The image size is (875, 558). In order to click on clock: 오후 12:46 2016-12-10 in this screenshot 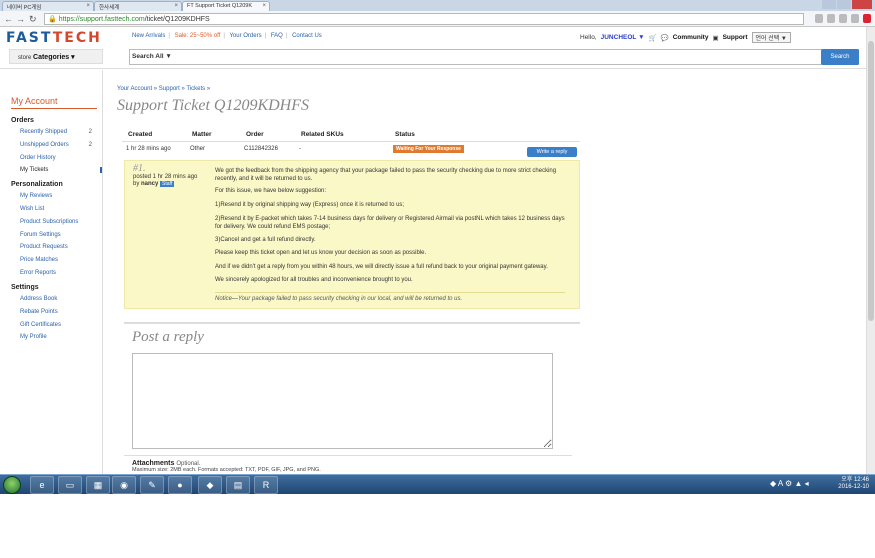, I will do `click(853, 484)`.